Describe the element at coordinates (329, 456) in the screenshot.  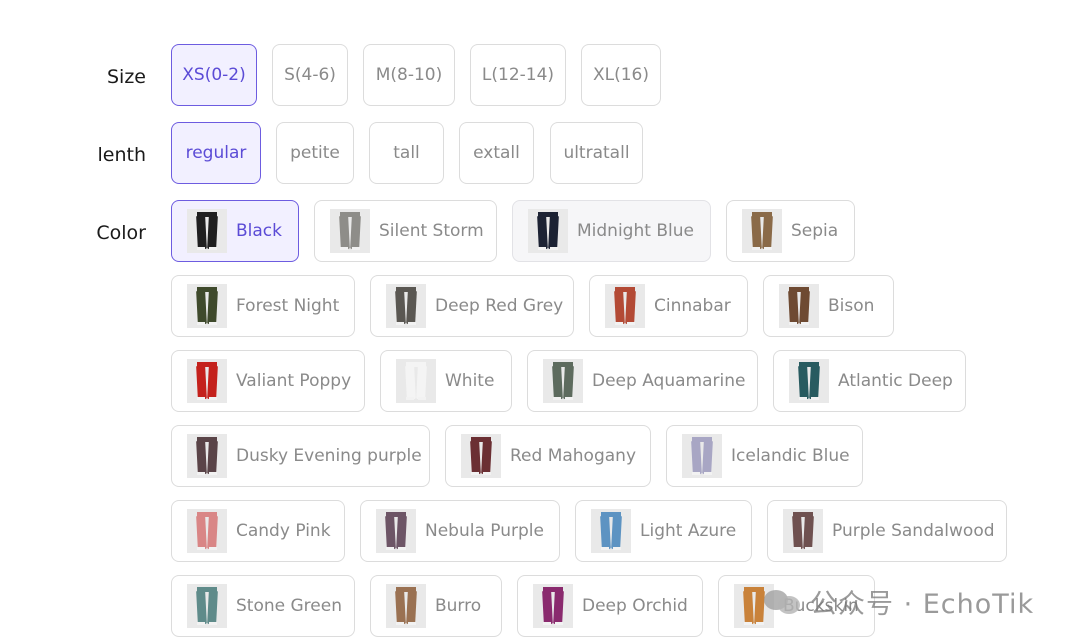
I see `color-option-label: Dusky Evening purple` at that location.